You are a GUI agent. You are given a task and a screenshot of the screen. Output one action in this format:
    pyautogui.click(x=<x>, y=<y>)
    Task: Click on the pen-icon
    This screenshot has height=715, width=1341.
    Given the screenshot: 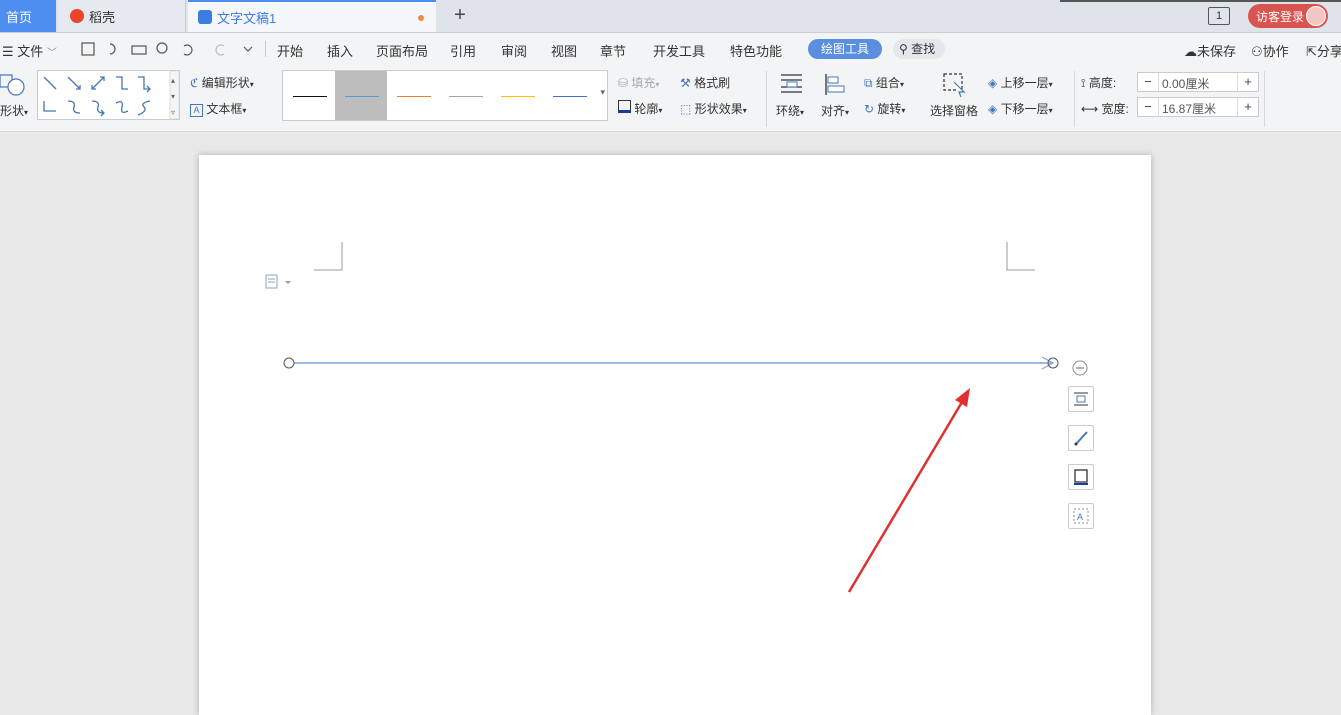 What is the action you would take?
    pyautogui.click(x=1081, y=438)
    